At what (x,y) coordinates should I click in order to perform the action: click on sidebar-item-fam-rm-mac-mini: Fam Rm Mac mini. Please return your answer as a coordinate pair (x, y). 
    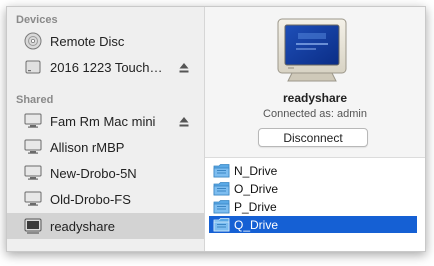
    Looking at the image, I should click on (105, 121).